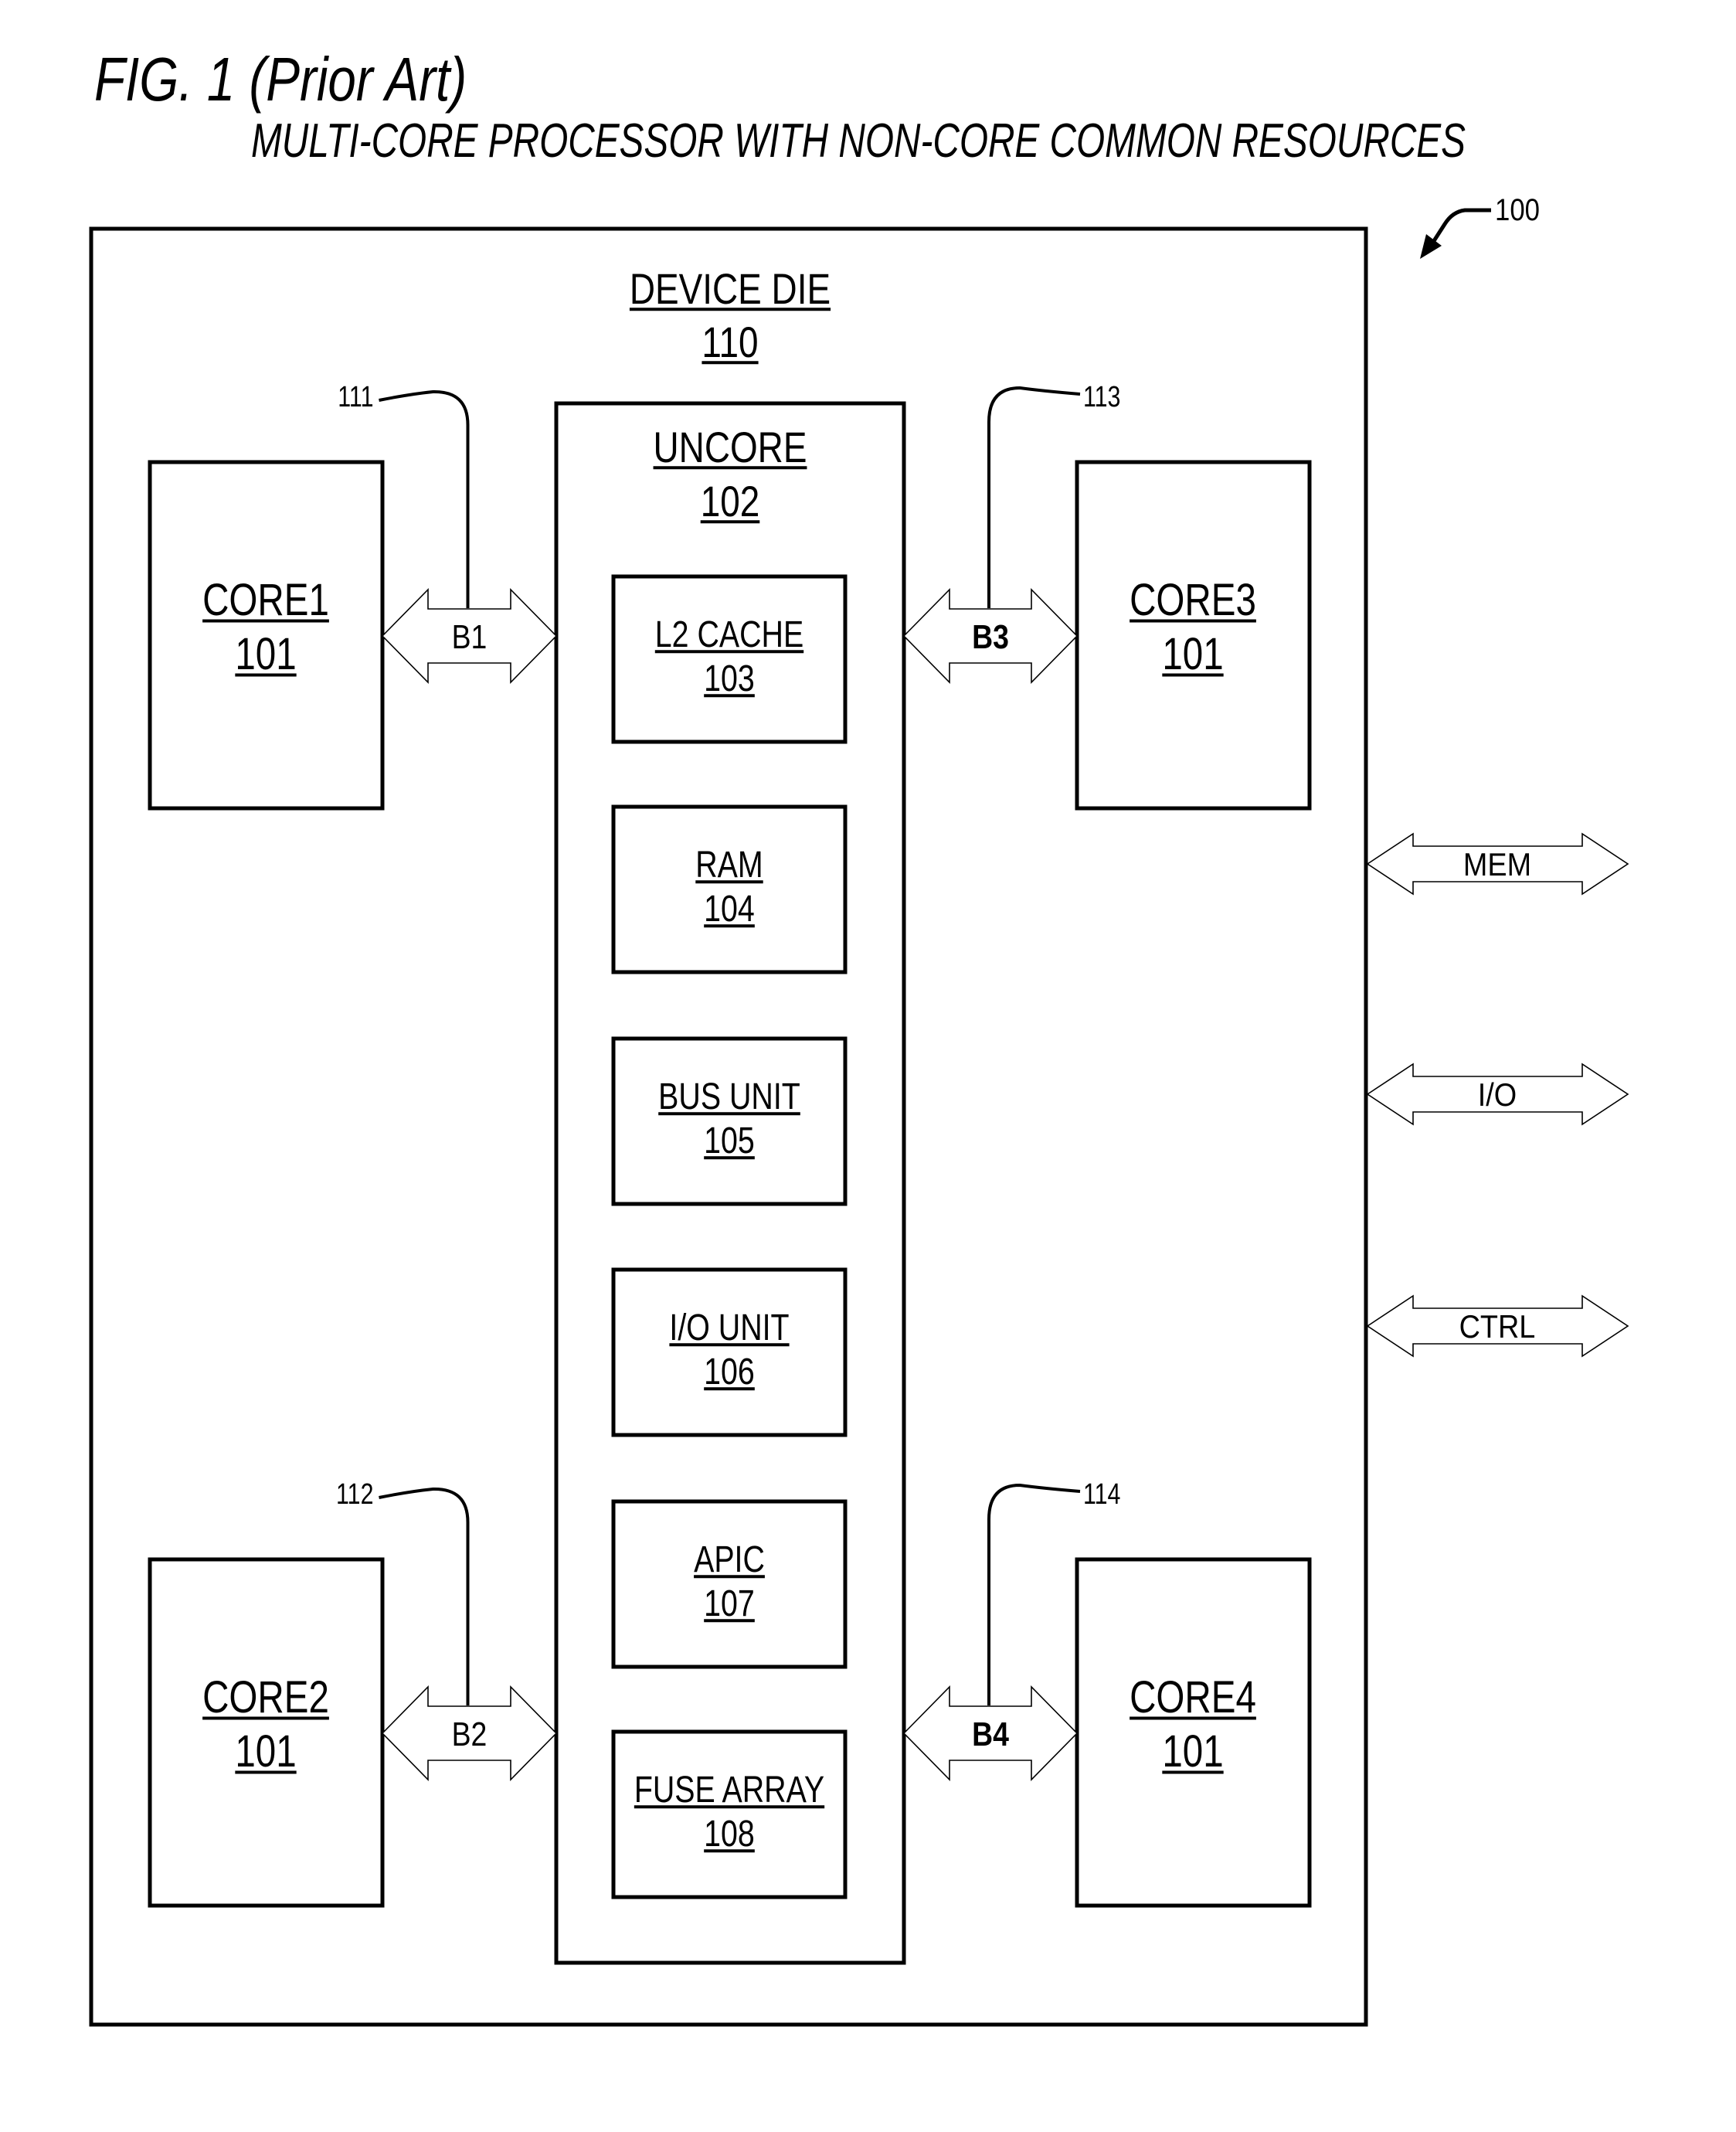 The width and height of the screenshot is (1736, 2132). I want to click on uncore-block-ref-text: 108, so click(729, 1834).